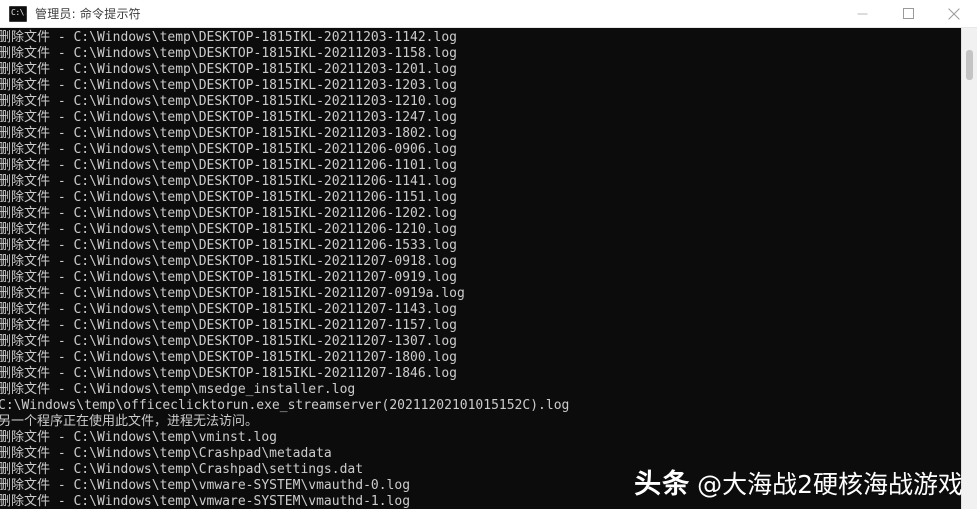 Image resolution: width=977 pixels, height=509 pixels. Describe the element at coordinates (969, 65) in the screenshot. I see `scrollbar-thumb` at that location.